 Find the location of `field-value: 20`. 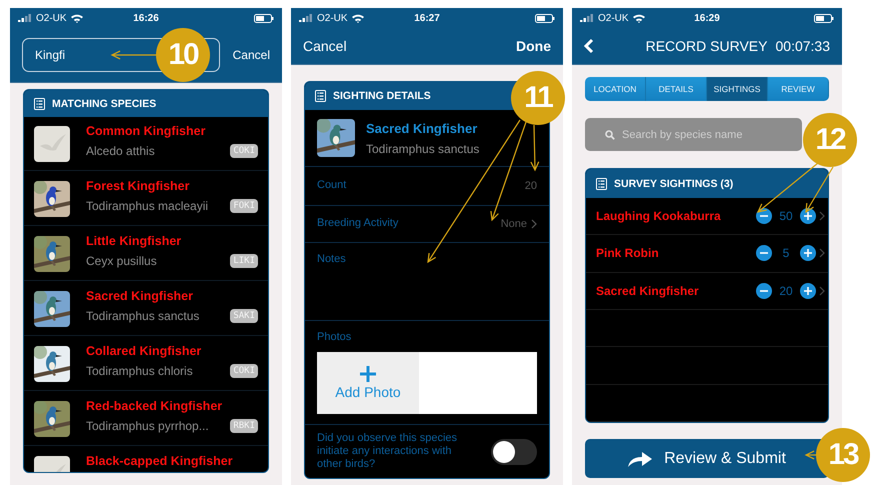

field-value: 20 is located at coordinates (530, 186).